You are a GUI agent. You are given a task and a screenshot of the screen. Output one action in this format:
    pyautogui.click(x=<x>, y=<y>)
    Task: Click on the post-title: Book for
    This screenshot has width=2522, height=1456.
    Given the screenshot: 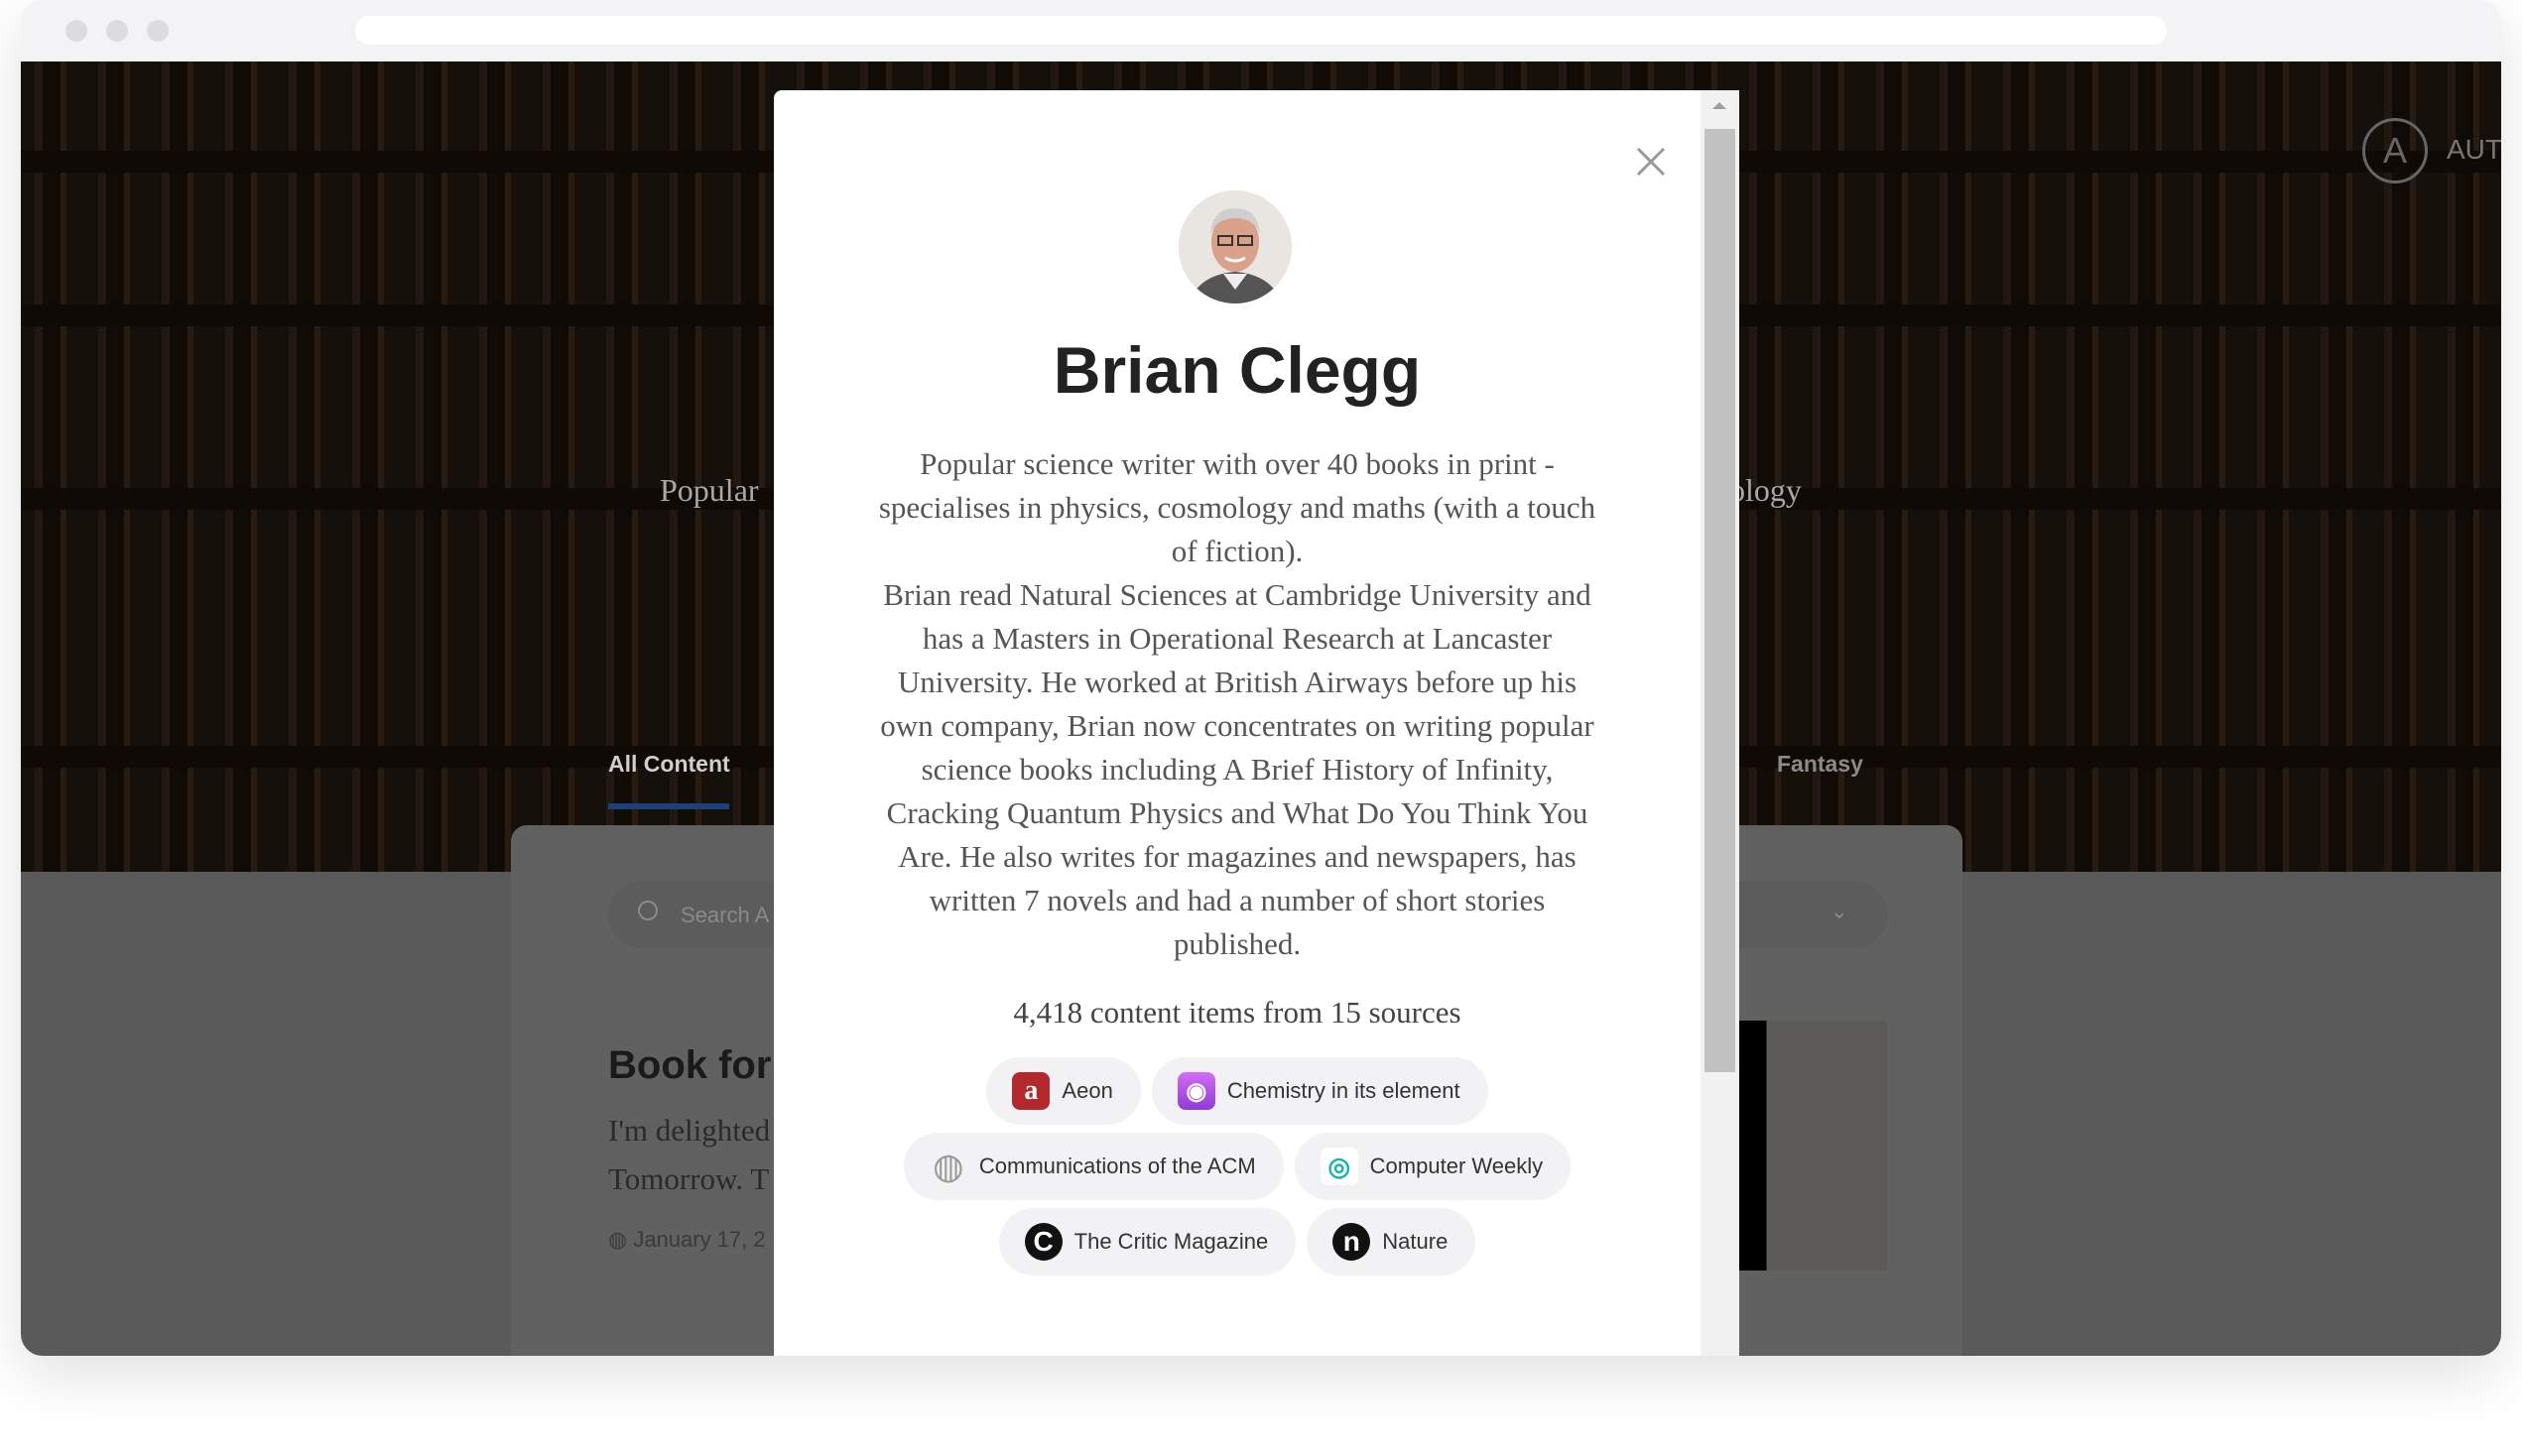 What is the action you would take?
    pyautogui.click(x=689, y=1065)
    